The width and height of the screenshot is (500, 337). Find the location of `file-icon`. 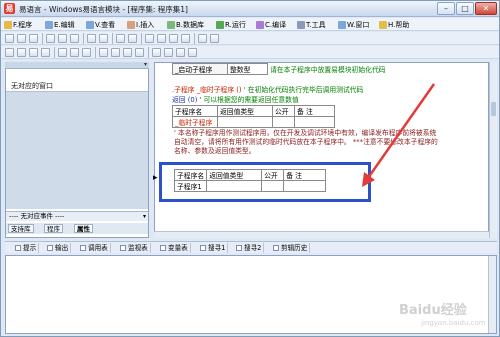

file-icon is located at coordinates (8, 25).